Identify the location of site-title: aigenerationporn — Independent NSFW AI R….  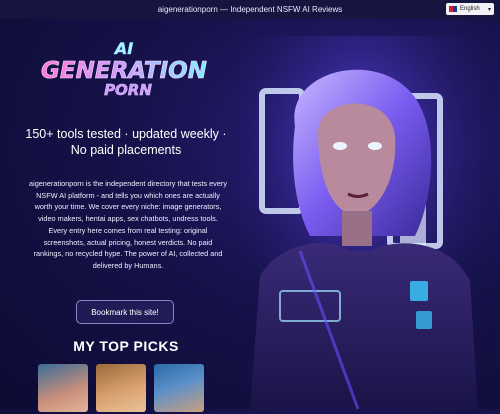
(250, 9).